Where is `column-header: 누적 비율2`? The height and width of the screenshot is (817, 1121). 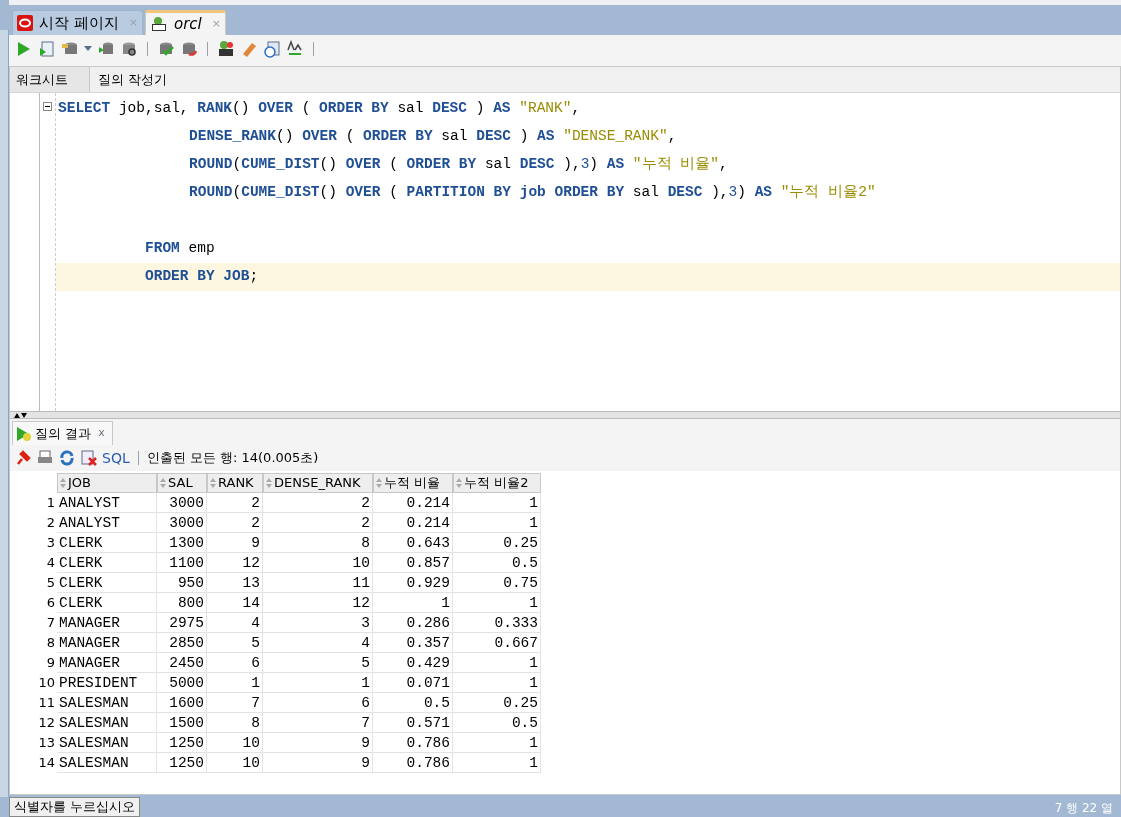
column-header: 누적 비율2 is located at coordinates (497, 483).